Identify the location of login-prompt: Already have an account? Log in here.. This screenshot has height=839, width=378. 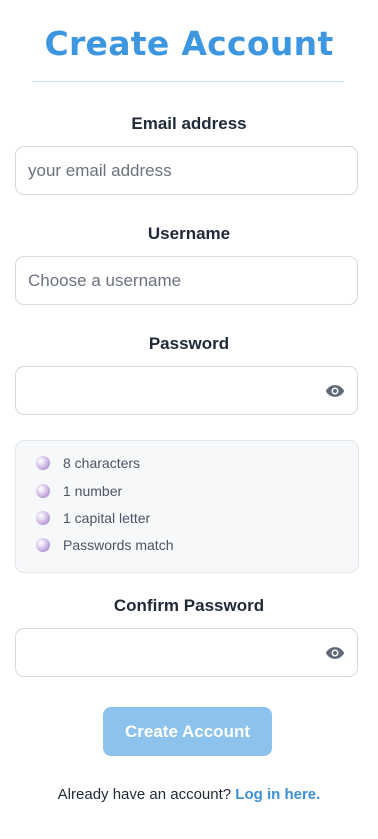
(189, 794).